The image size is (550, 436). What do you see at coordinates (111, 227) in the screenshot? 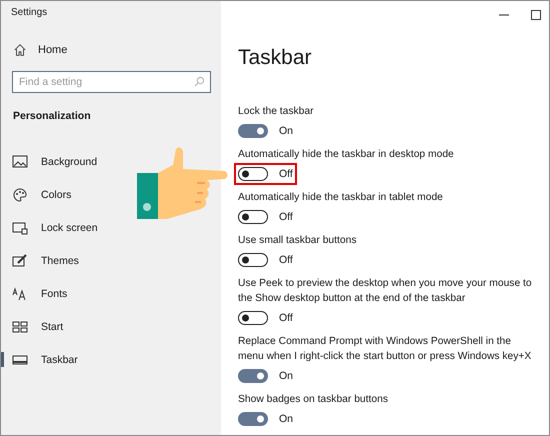
I see `nav-item: Lock screen` at bounding box center [111, 227].